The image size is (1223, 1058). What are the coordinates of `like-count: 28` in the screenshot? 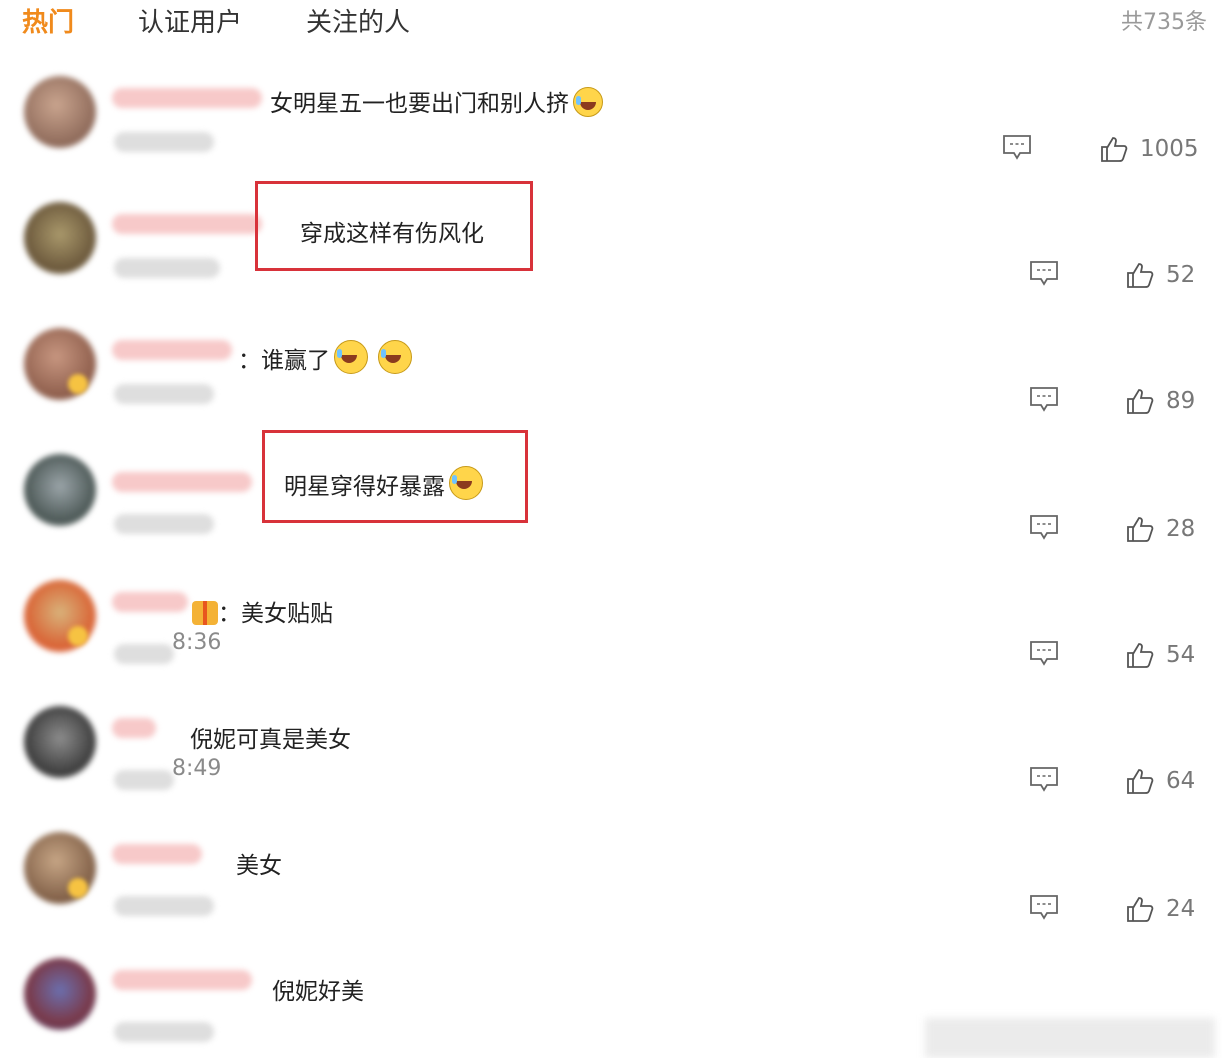 It's located at (1181, 529).